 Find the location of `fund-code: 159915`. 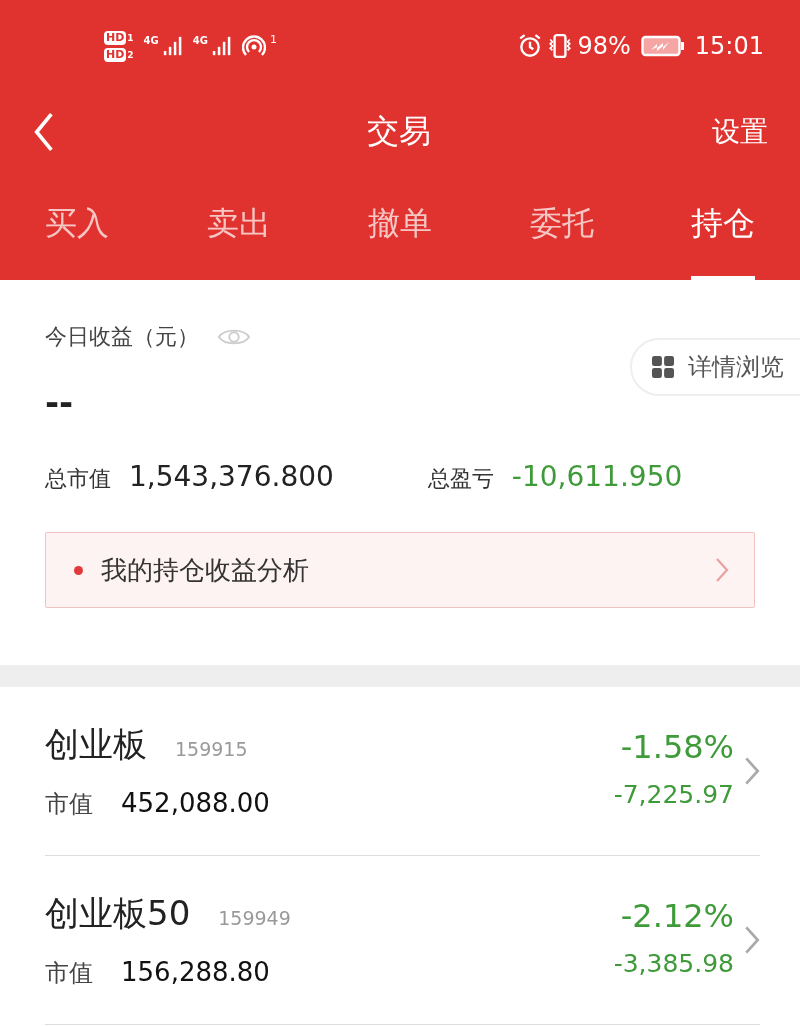

fund-code: 159915 is located at coordinates (211, 749).